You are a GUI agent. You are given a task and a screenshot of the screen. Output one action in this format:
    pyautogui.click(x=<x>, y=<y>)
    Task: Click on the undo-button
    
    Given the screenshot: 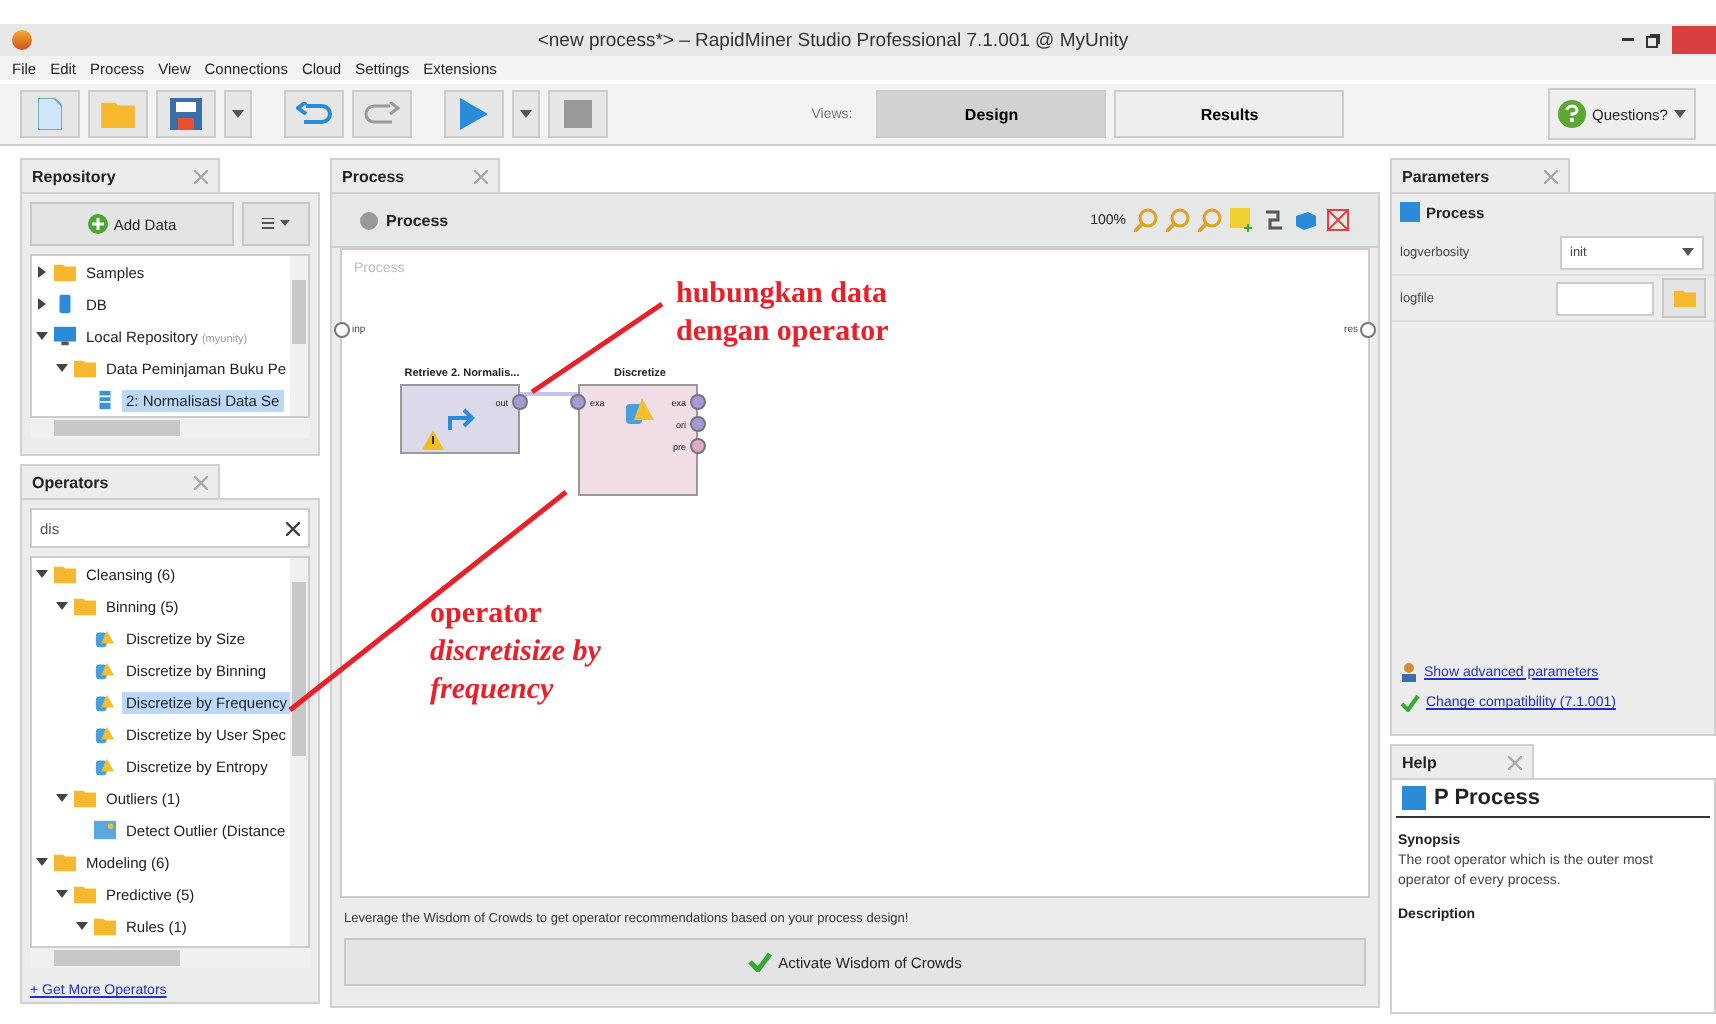 What is the action you would take?
    pyautogui.click(x=314, y=114)
    